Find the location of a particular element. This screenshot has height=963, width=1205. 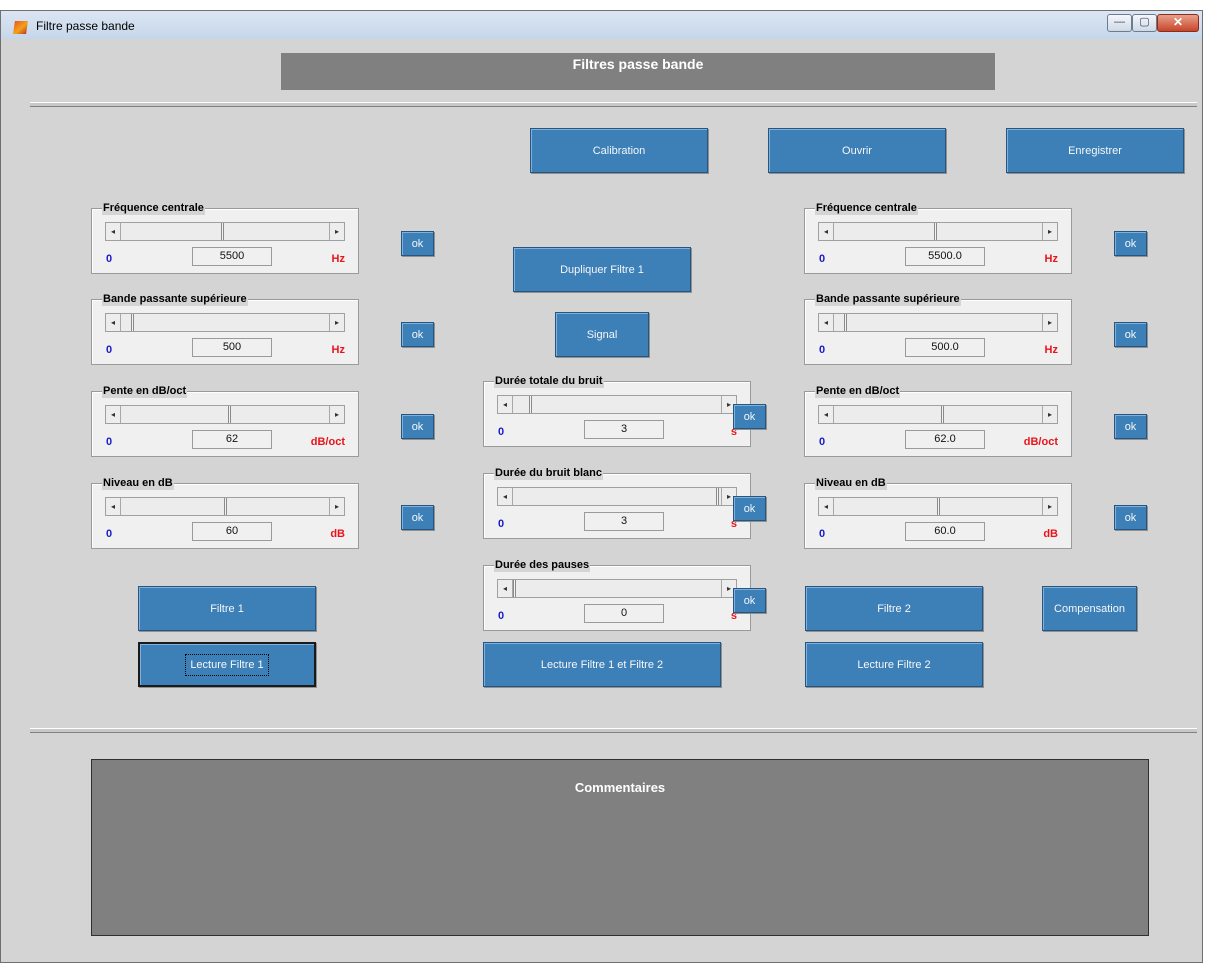

play-filter1-button: Lecture Filtre 1 is located at coordinates (227, 664).